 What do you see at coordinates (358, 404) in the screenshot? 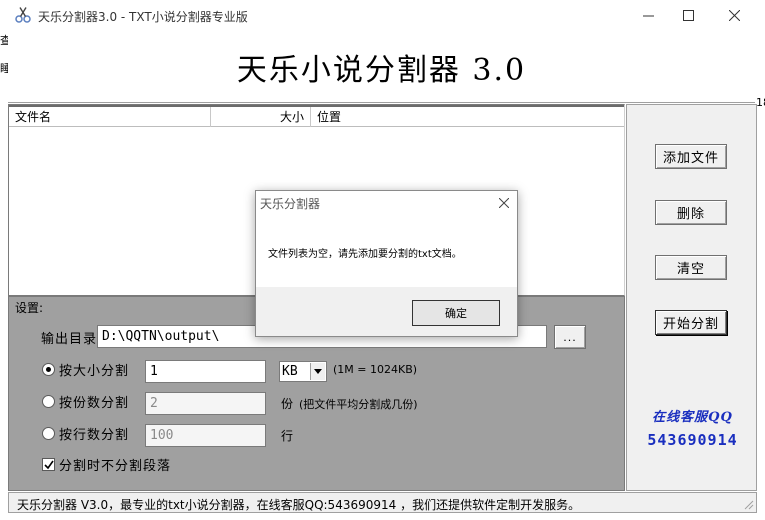
I see `parts-note: (把文件平均分割成几份)` at bounding box center [358, 404].